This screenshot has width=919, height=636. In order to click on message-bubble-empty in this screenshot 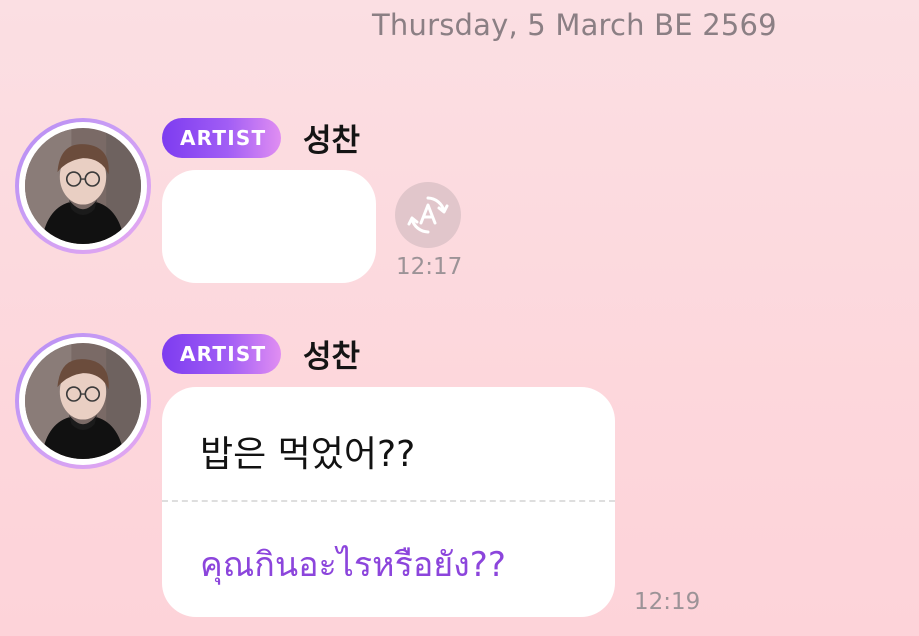, I will do `click(269, 226)`.